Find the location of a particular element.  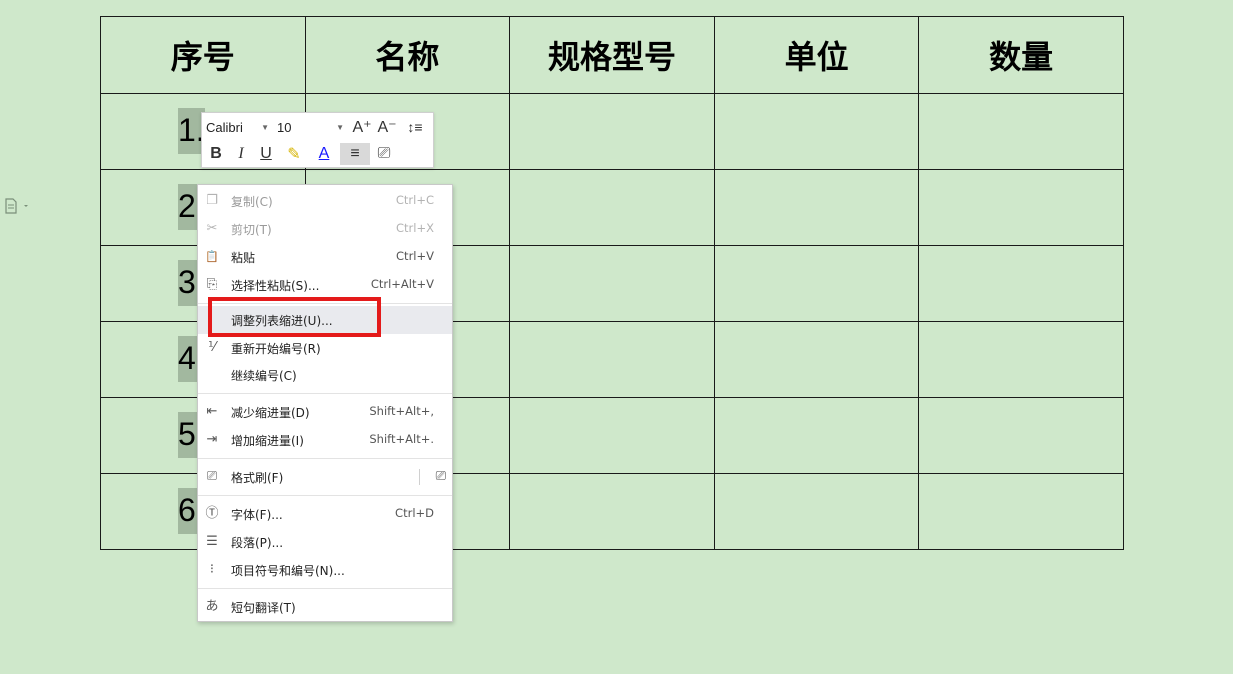

align-icon: ≡ is located at coordinates (355, 154).